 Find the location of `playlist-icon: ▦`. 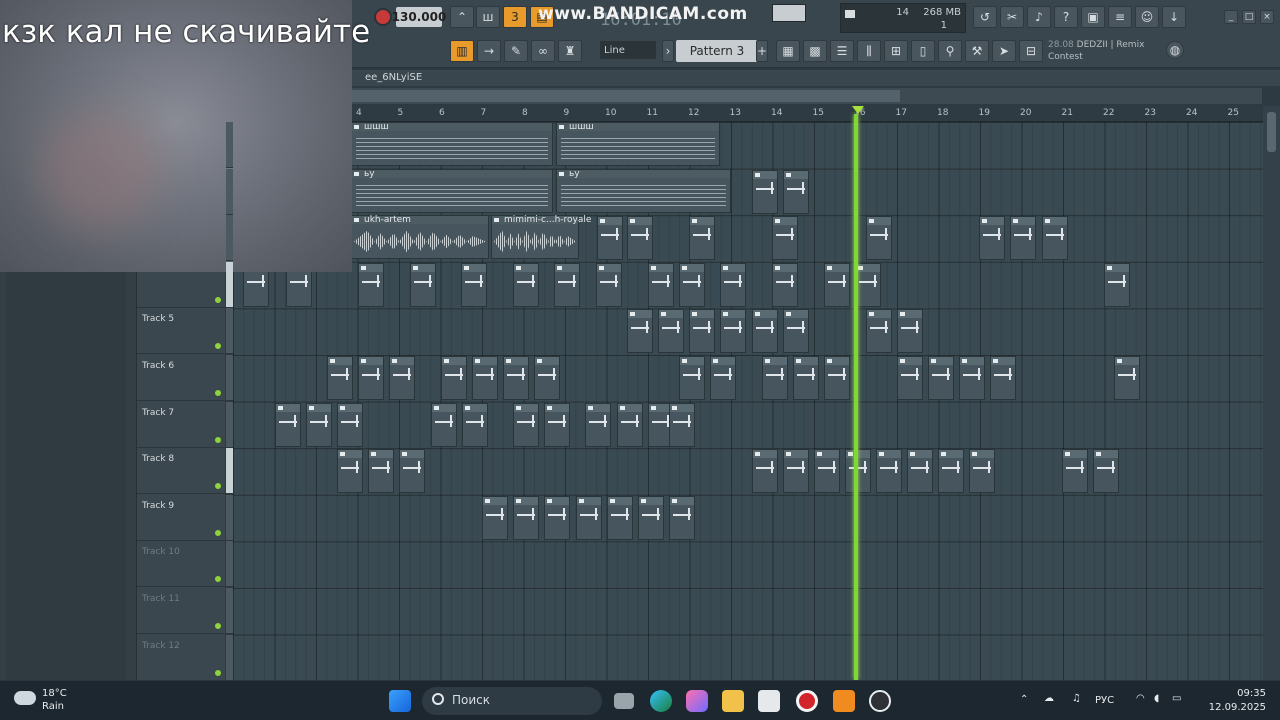

playlist-icon: ▦ is located at coordinates (788, 51).